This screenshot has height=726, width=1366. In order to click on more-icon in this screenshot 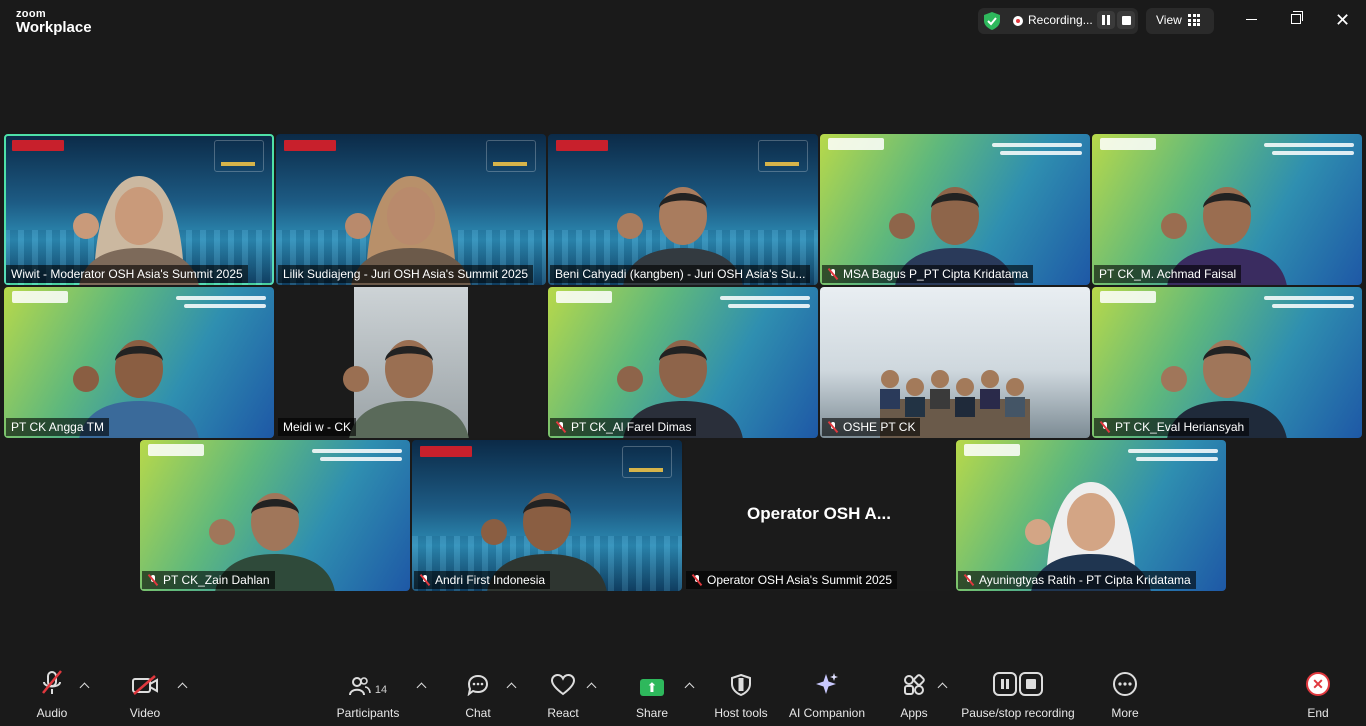, I will do `click(1125, 684)`.